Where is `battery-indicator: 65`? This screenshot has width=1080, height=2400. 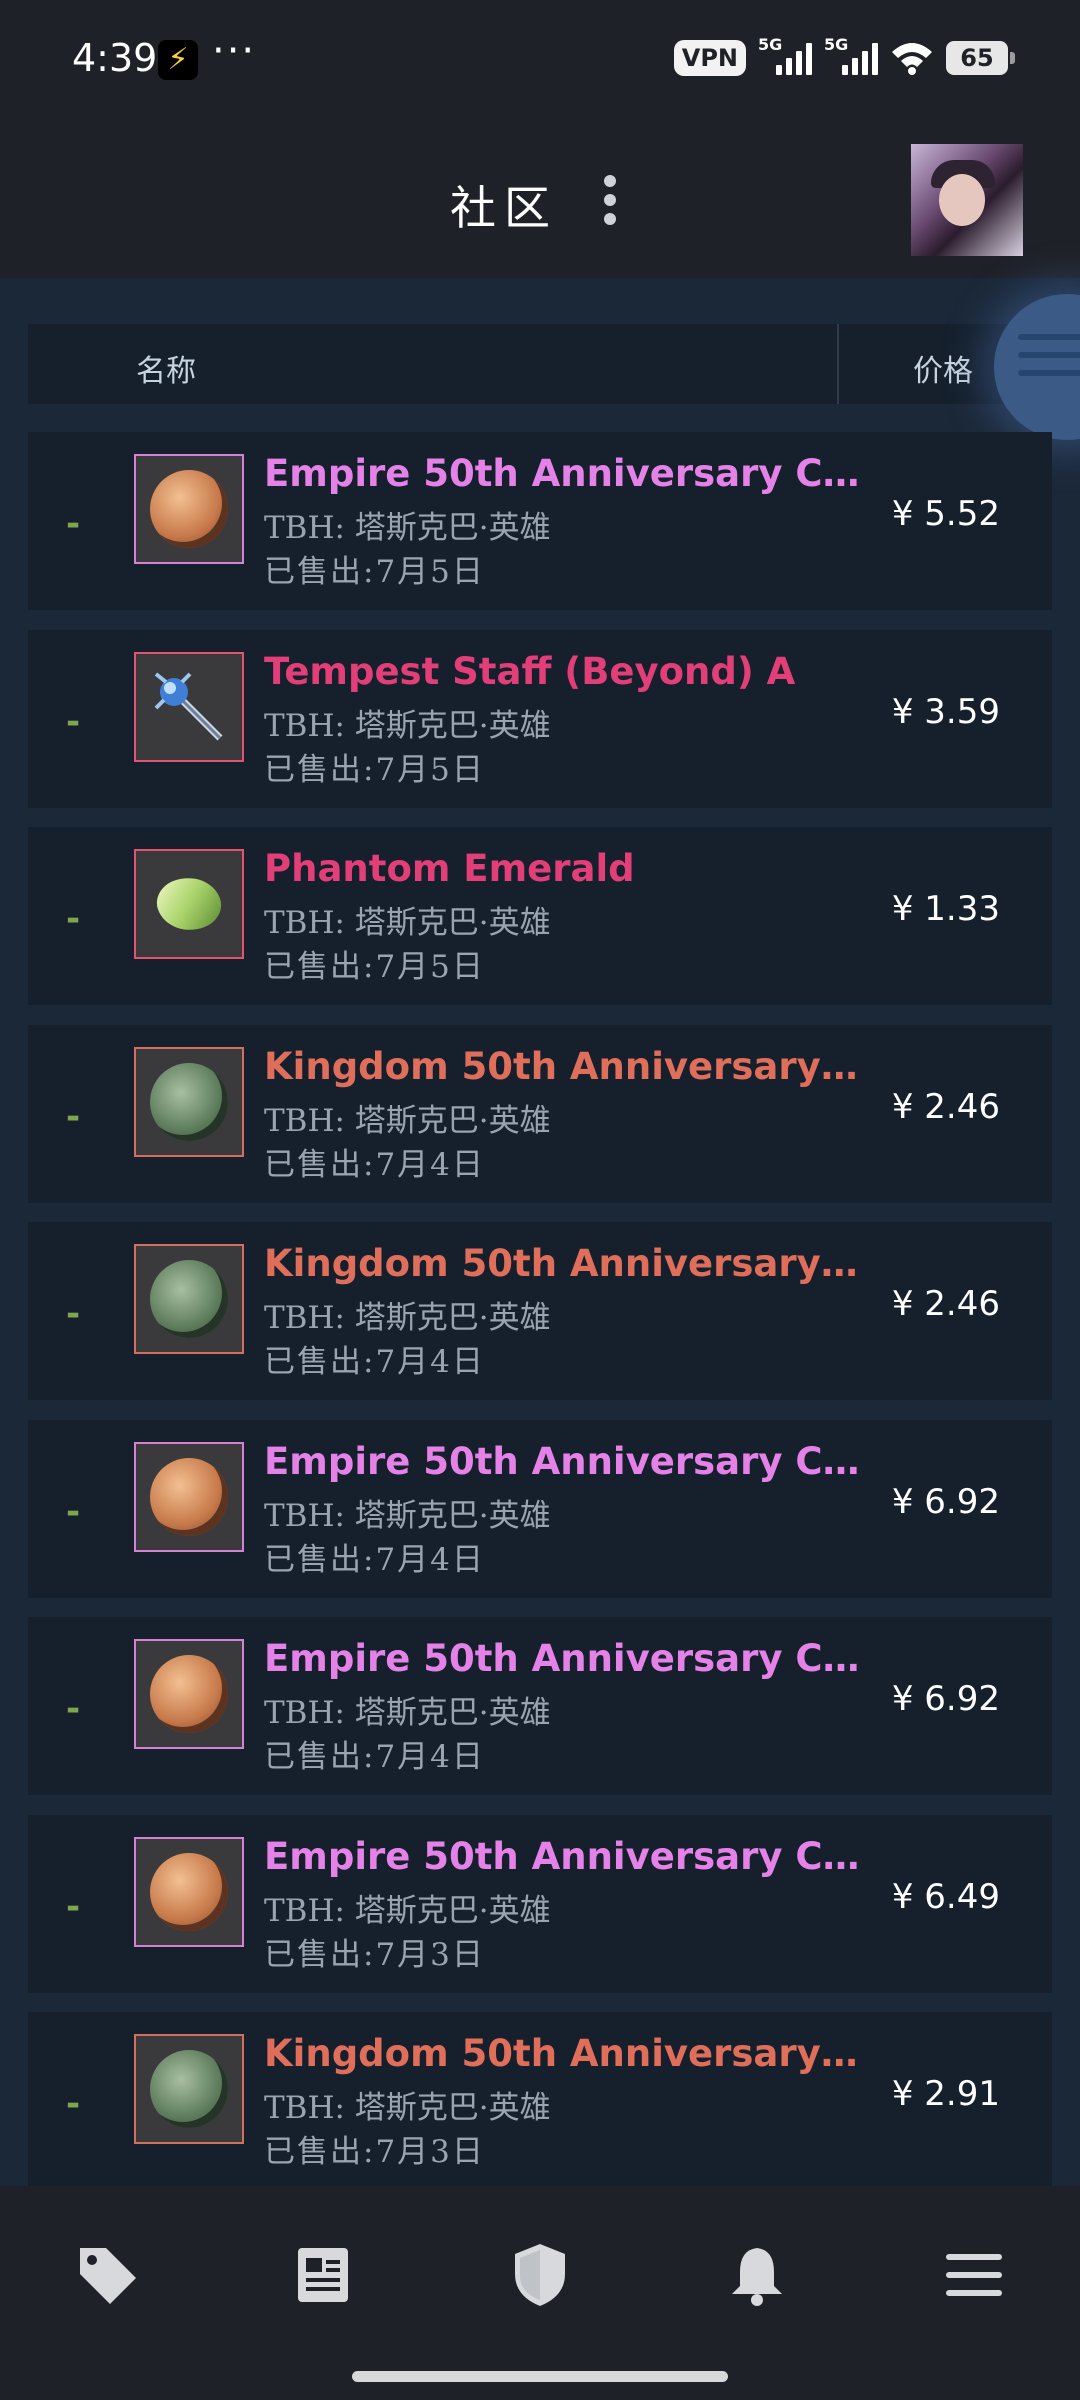 battery-indicator: 65 is located at coordinates (980, 58).